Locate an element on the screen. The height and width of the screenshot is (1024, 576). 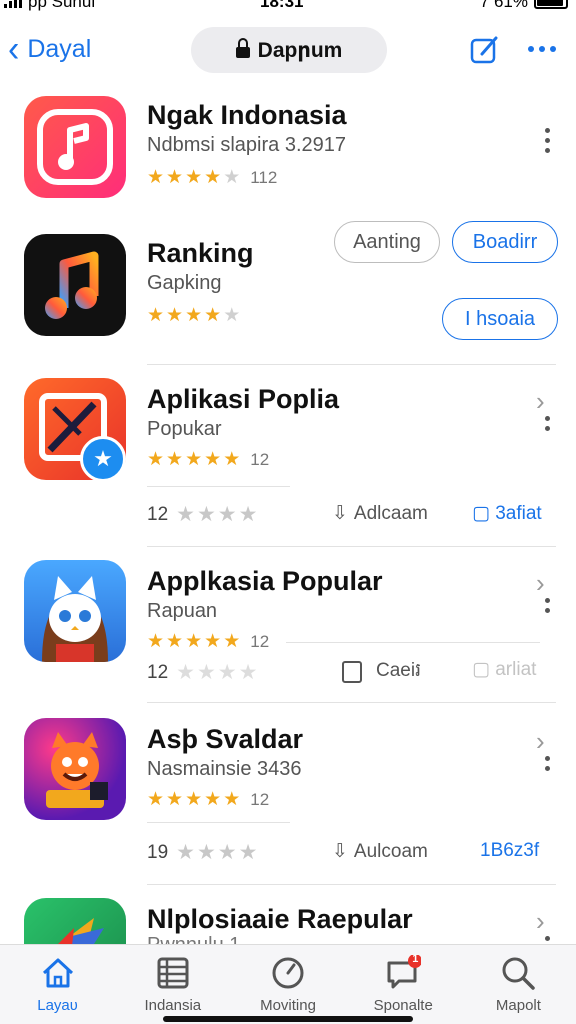
rating-count: 112 is located at coordinates (264, 177).